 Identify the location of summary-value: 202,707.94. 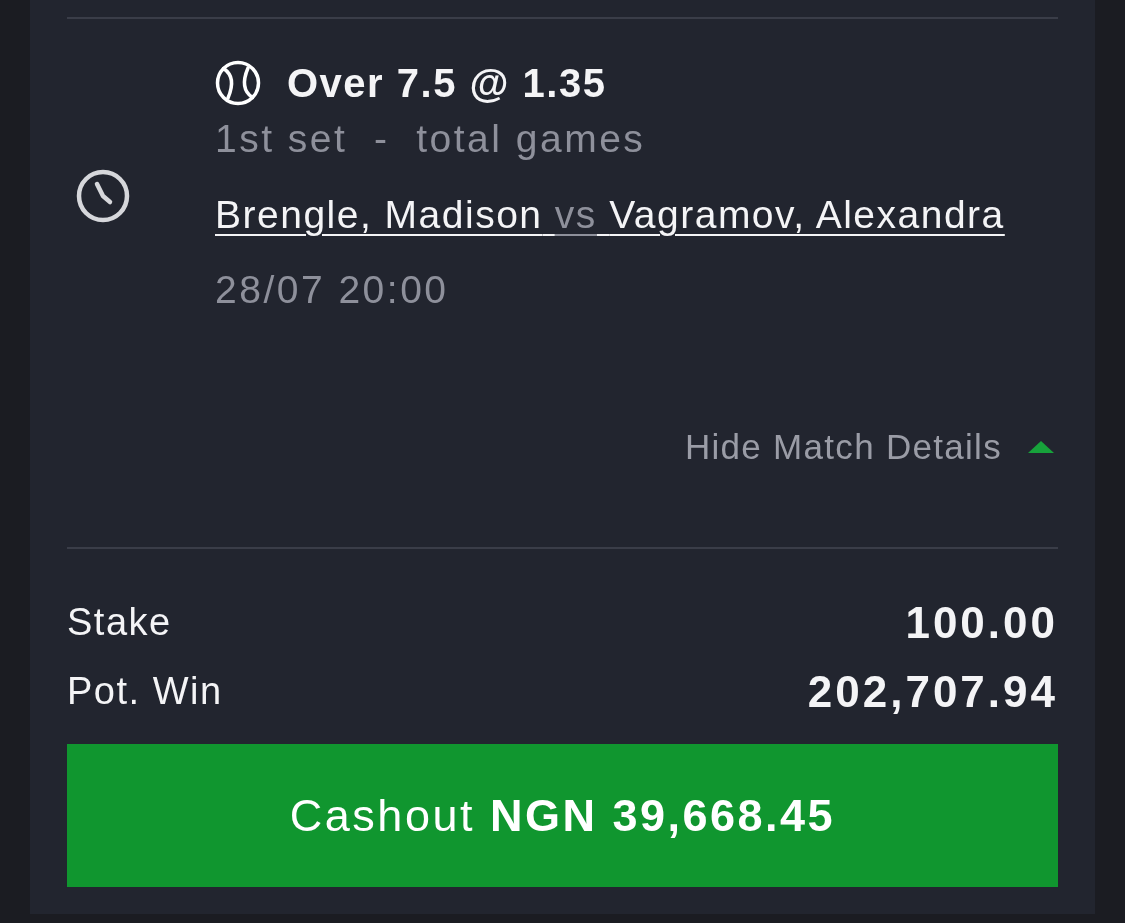
(932, 691).